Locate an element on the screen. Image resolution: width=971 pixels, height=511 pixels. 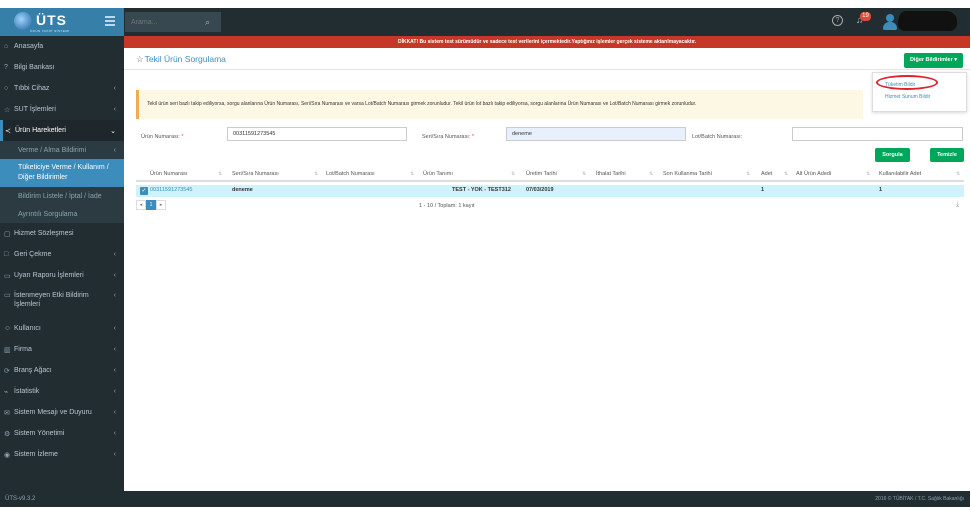
sidebar-item-label: Anasayfa is located at coordinates (29, 46).